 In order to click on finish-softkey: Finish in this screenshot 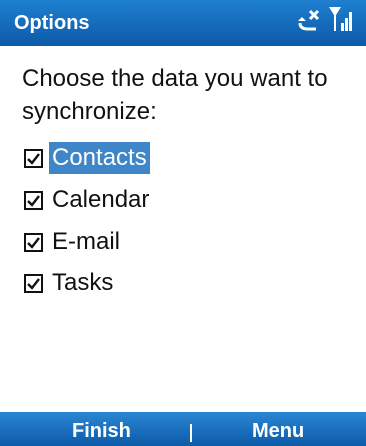, I will do `click(101, 431)`.